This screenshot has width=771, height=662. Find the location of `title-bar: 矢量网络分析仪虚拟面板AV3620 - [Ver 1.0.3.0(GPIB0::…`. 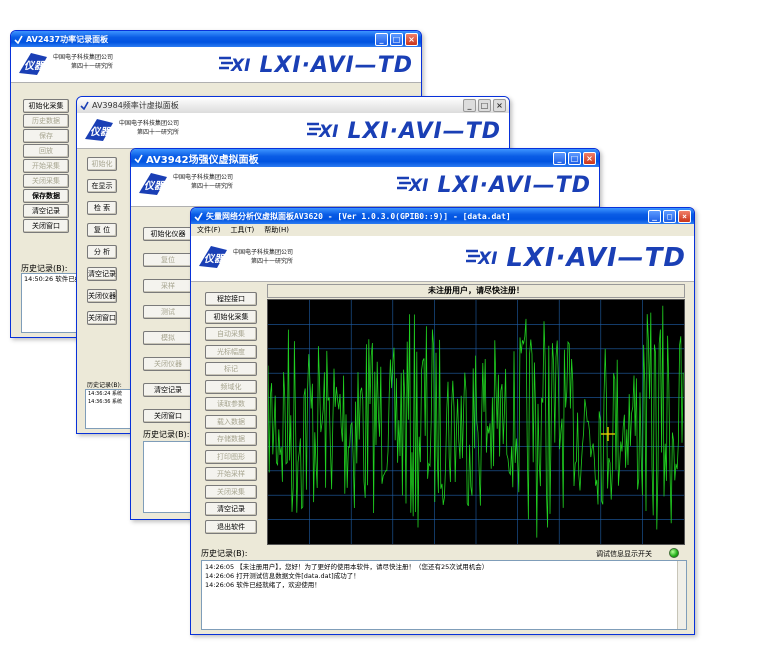

title-bar: 矢量网络分析仪虚拟面板AV3620 - [Ver 1.0.3.0(GPIB0::… is located at coordinates (442, 216).